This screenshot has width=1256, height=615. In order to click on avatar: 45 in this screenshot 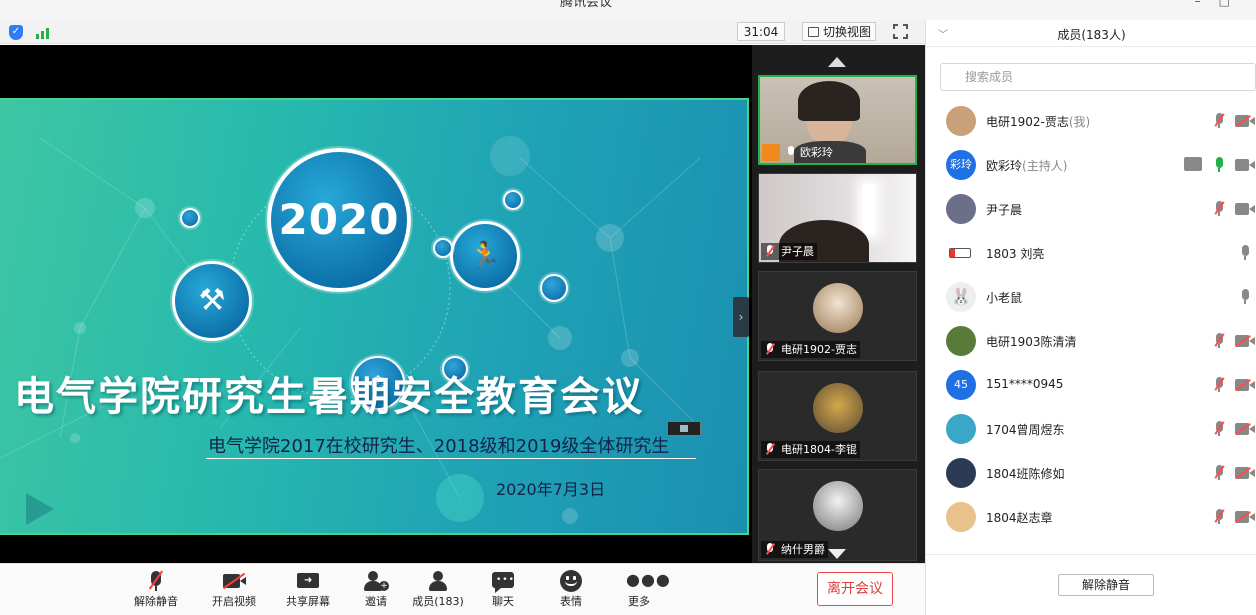, I will do `click(961, 385)`.